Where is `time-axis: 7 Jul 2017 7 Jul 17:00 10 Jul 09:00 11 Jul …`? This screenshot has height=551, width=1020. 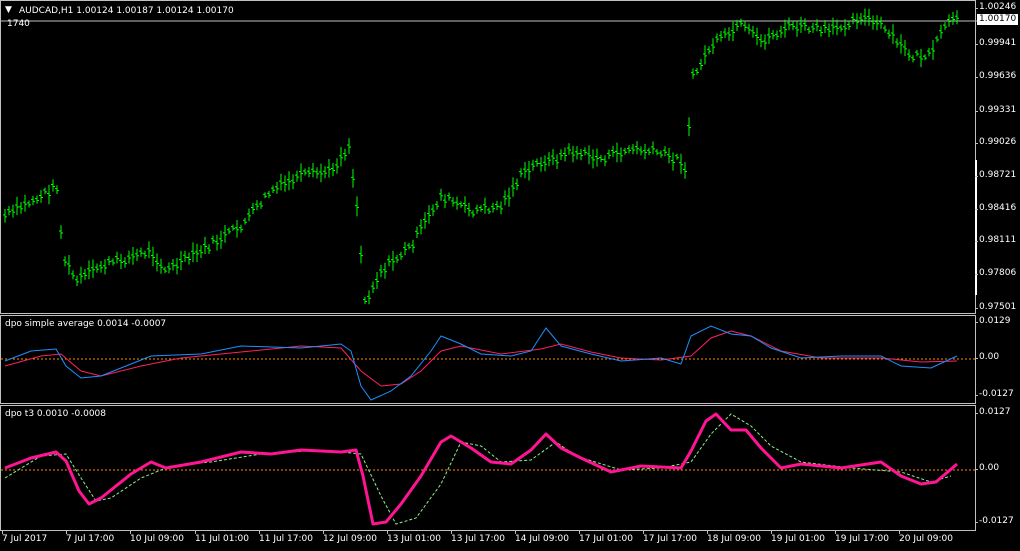 time-axis: 7 Jul 2017 7 Jul 17:00 10 Jul 09:00 11 Jul … is located at coordinates (488, 540).